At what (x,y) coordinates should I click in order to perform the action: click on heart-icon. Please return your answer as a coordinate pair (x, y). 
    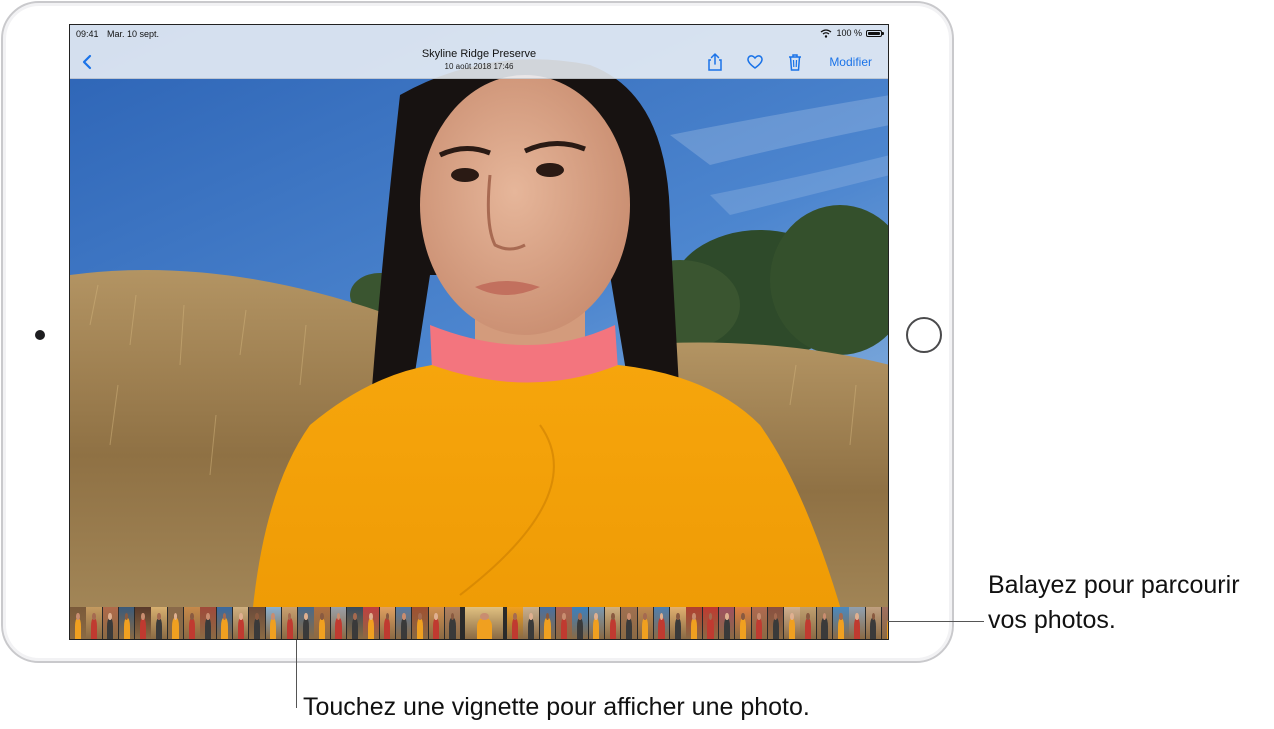
    Looking at the image, I should click on (755, 62).